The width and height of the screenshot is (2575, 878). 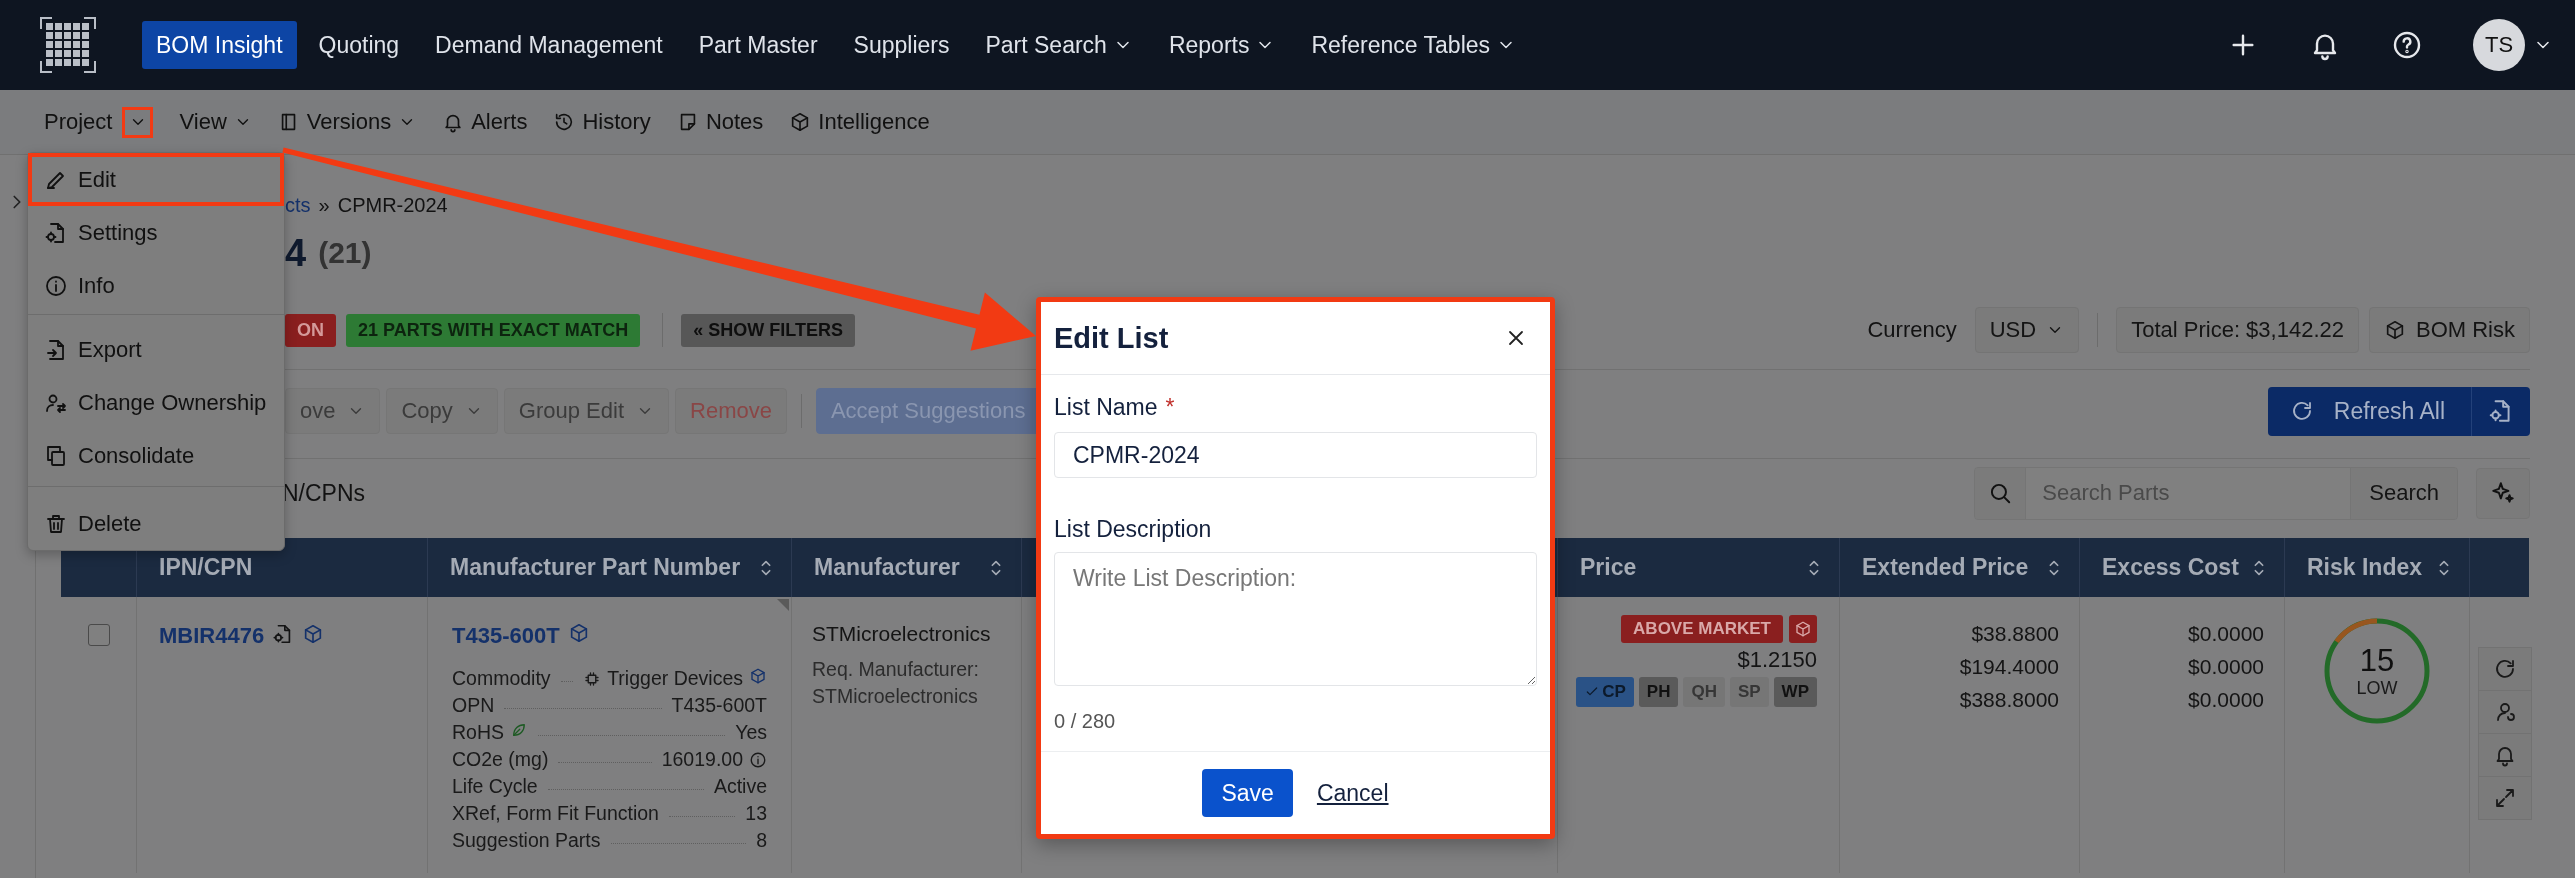 I want to click on attribute-value: Yes, so click(x=751, y=732).